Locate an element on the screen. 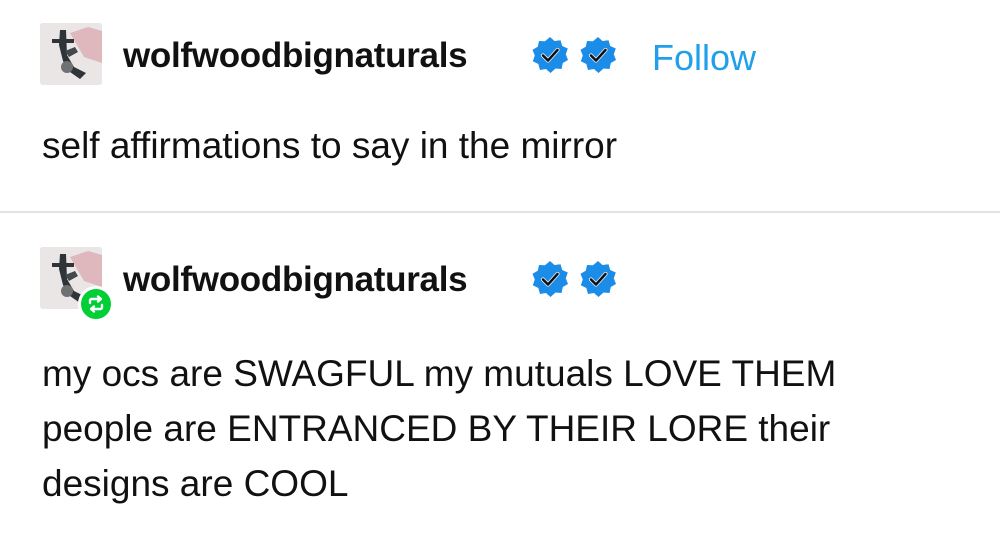 The image size is (1000, 536). reblog-icon is located at coordinates (96, 304).